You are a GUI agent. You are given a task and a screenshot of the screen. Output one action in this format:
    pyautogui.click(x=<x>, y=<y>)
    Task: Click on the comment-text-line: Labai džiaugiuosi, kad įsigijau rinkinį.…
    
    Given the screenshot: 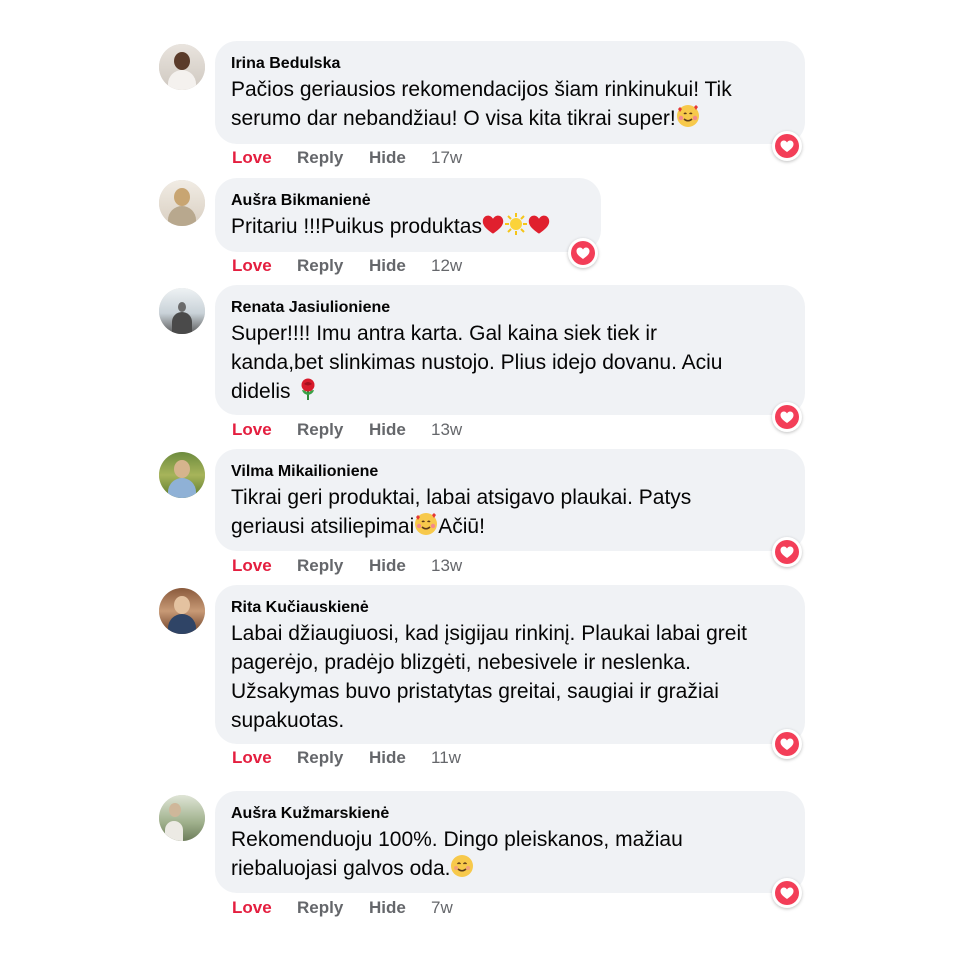 What is the action you would take?
    pyautogui.click(x=489, y=633)
    